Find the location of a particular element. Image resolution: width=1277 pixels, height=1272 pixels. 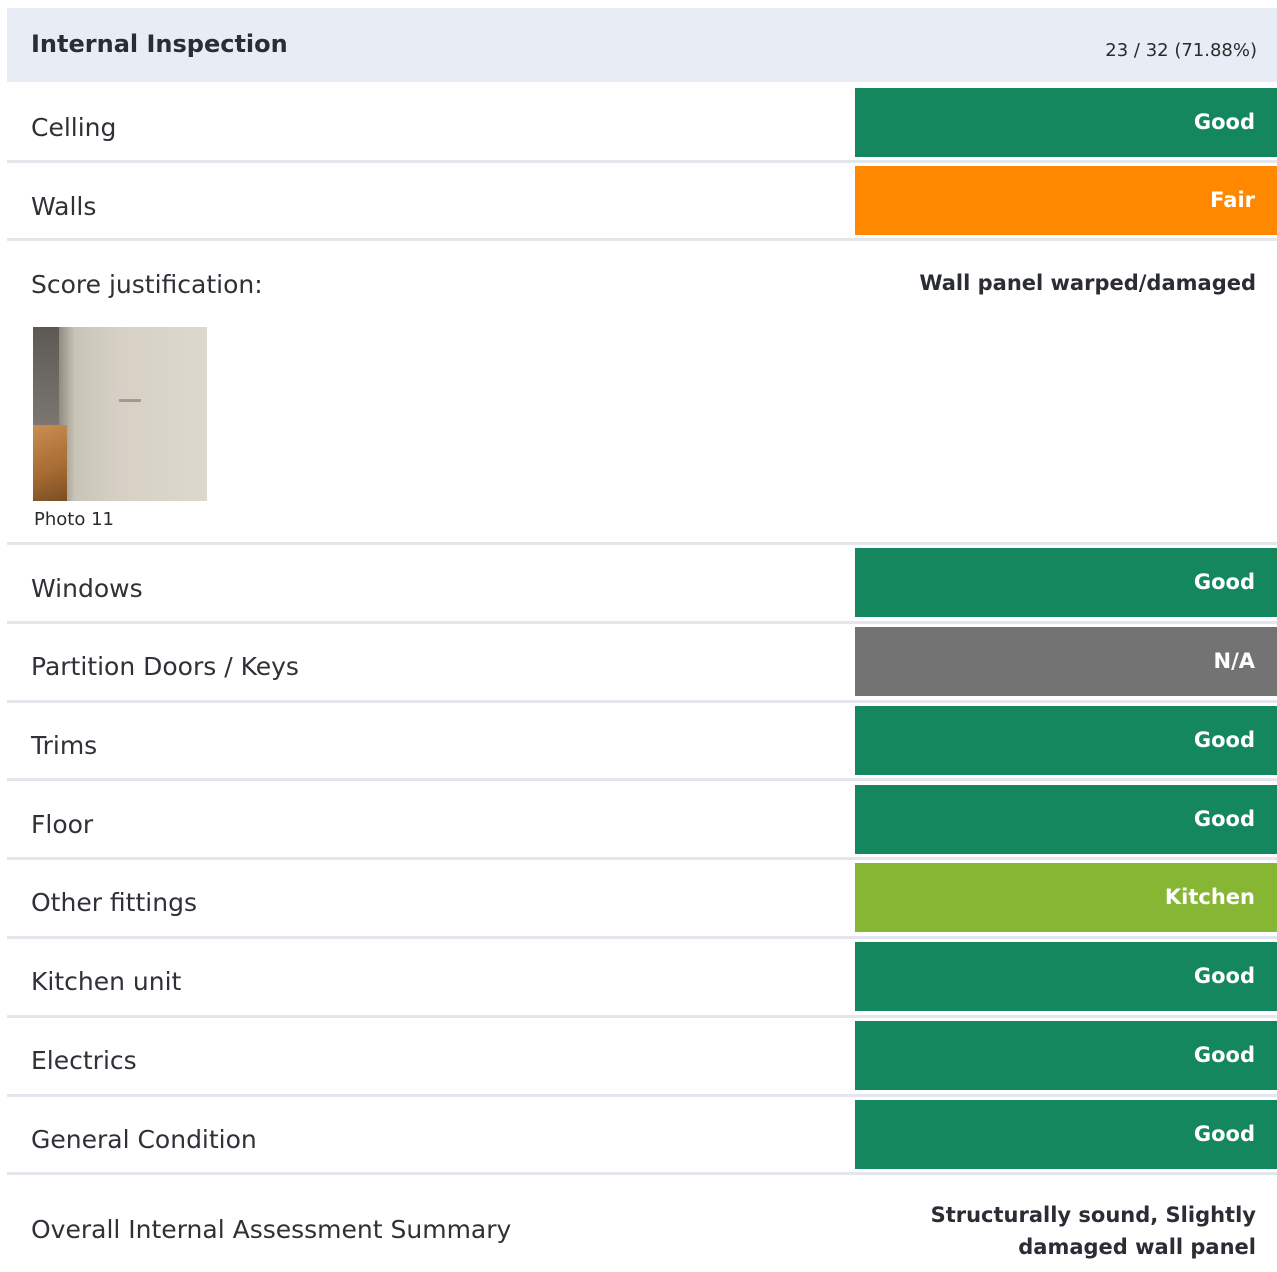

status-badge-na: N/A is located at coordinates (1066, 661).